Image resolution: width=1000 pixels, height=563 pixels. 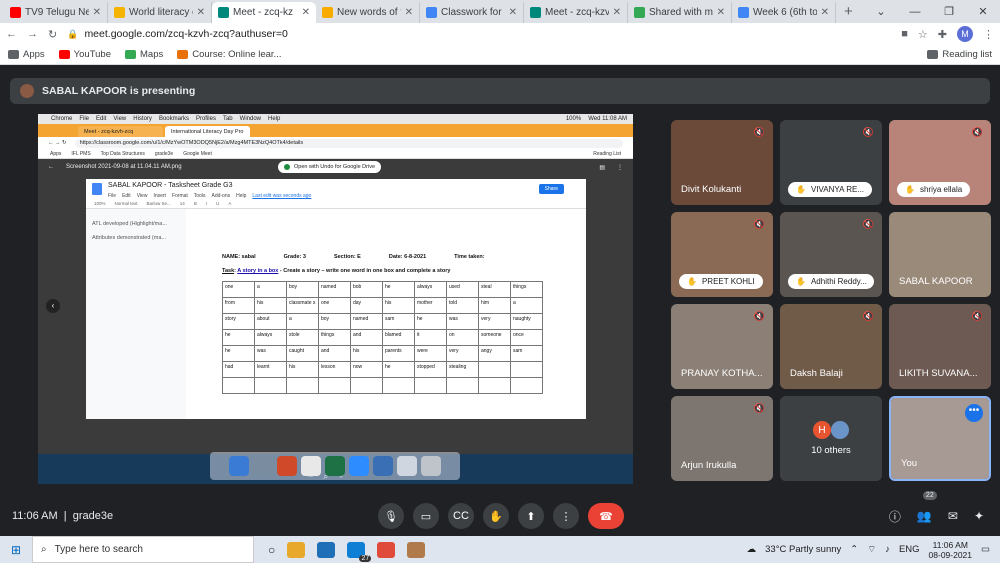 I want to click on bookmark-icon, so click(x=13, y=54).